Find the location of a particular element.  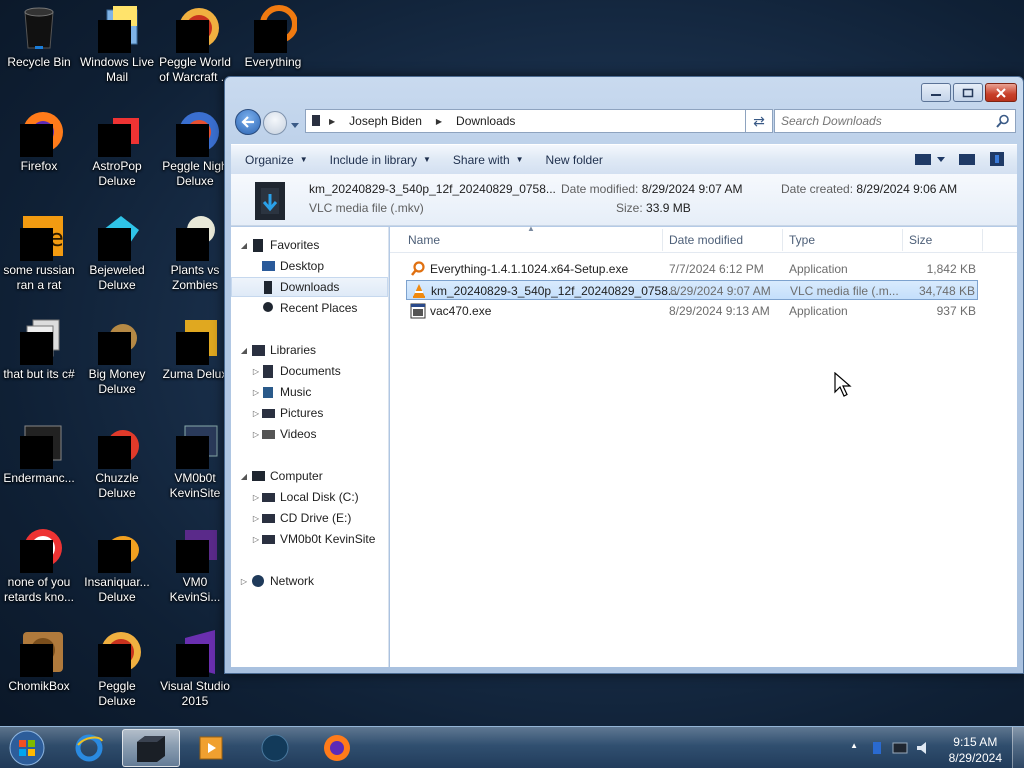

desktop-icon-windows-live-mail: Windows Live Mail is located at coordinates (117, 48).